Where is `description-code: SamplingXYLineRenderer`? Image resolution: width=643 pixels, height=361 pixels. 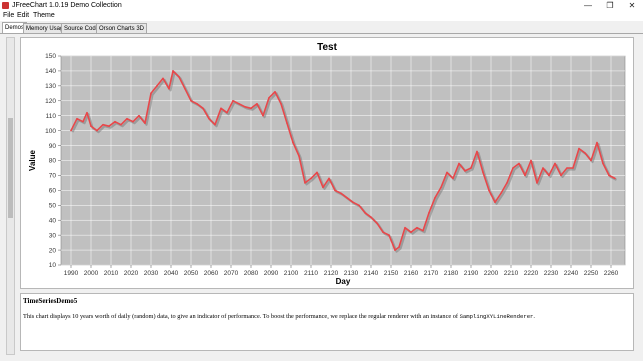 description-code: SamplingXYLineRenderer is located at coordinates (496, 316).